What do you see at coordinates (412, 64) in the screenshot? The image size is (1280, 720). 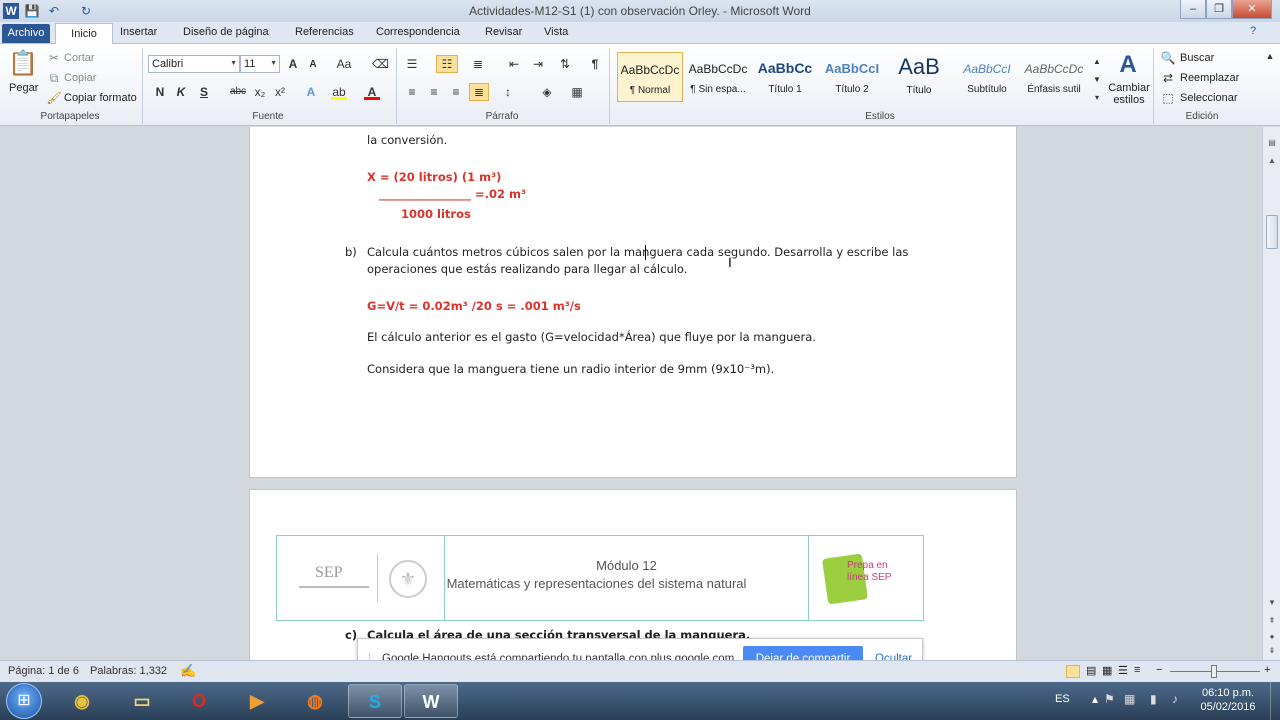 I see `bullets-icon: ☰` at bounding box center [412, 64].